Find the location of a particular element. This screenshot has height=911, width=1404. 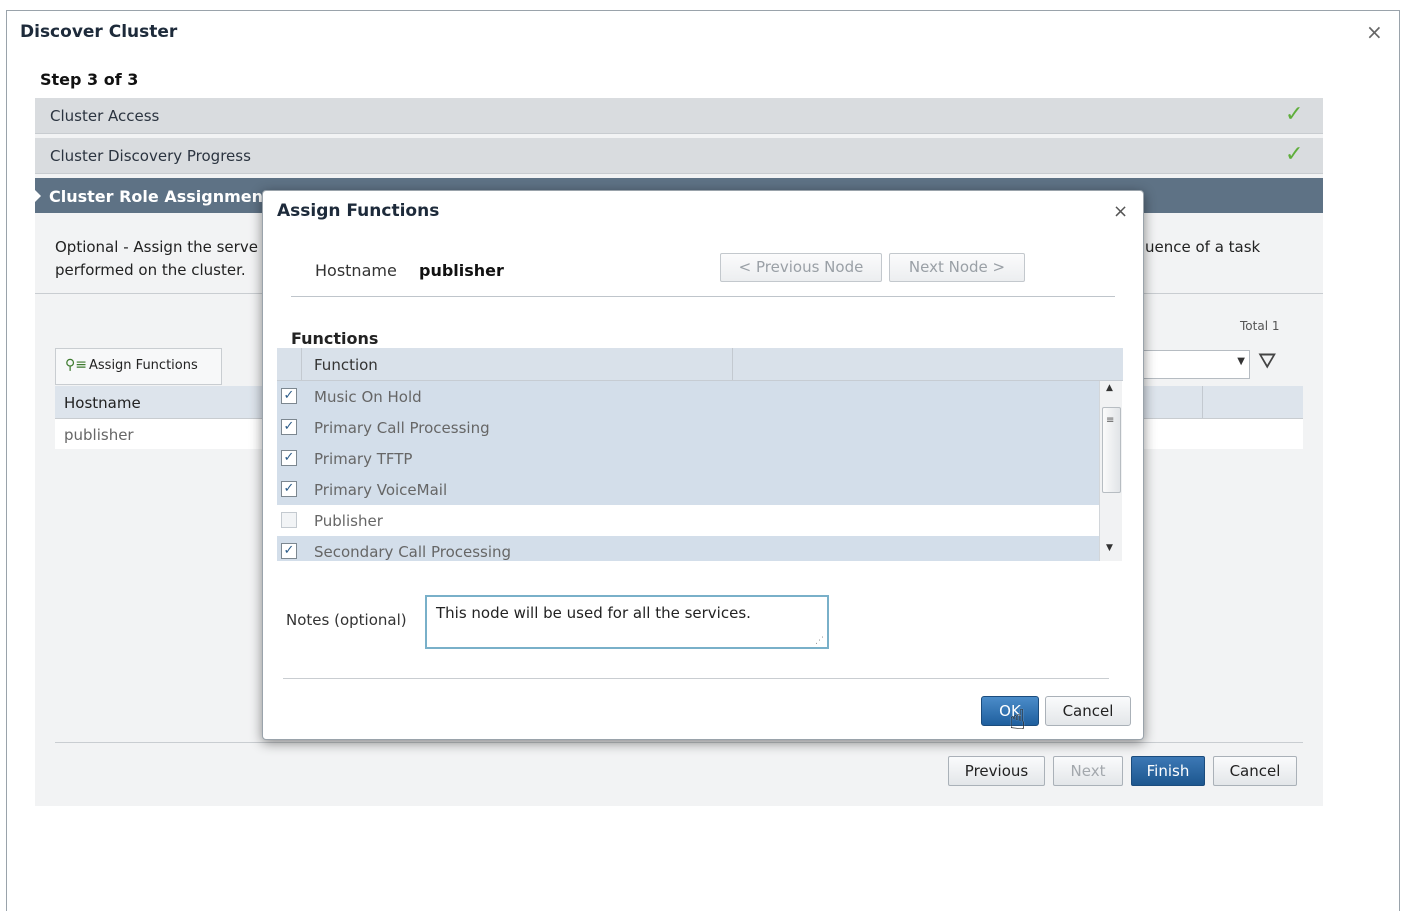

function-name: Primary VoiceMail is located at coordinates (381, 490).